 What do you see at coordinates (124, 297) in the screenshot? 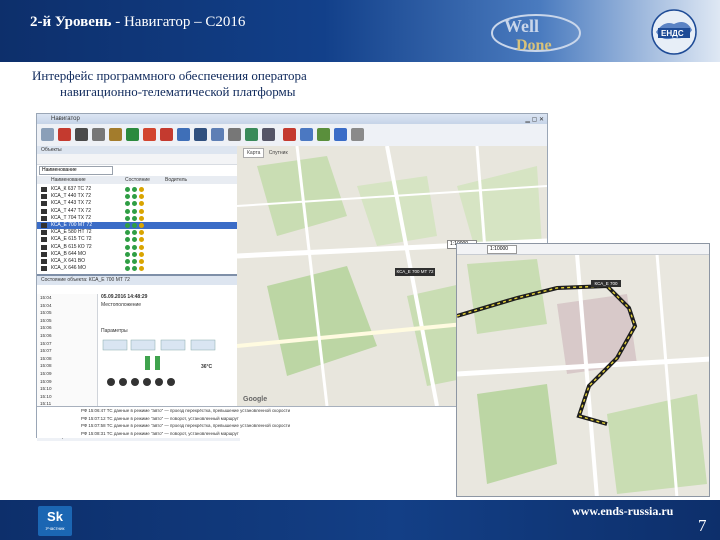
I see `info-date: 05.09.2016 14:48:29` at bounding box center [124, 297].